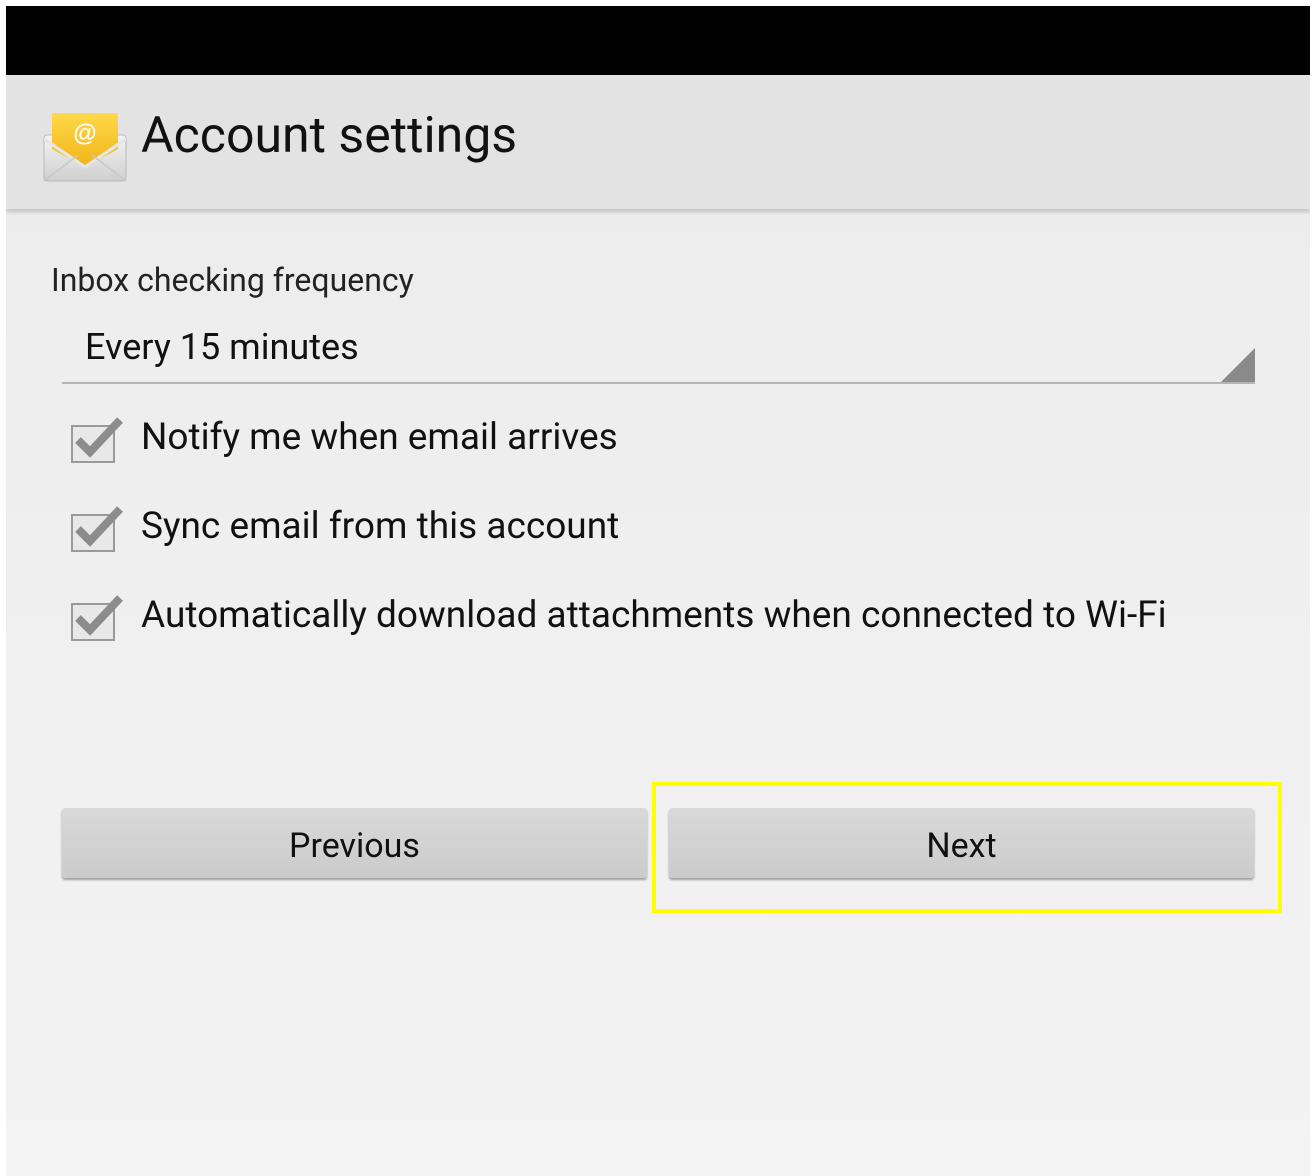  What do you see at coordinates (656, 529) in the screenshot?
I see `sync-option: Sync email from this account` at bounding box center [656, 529].